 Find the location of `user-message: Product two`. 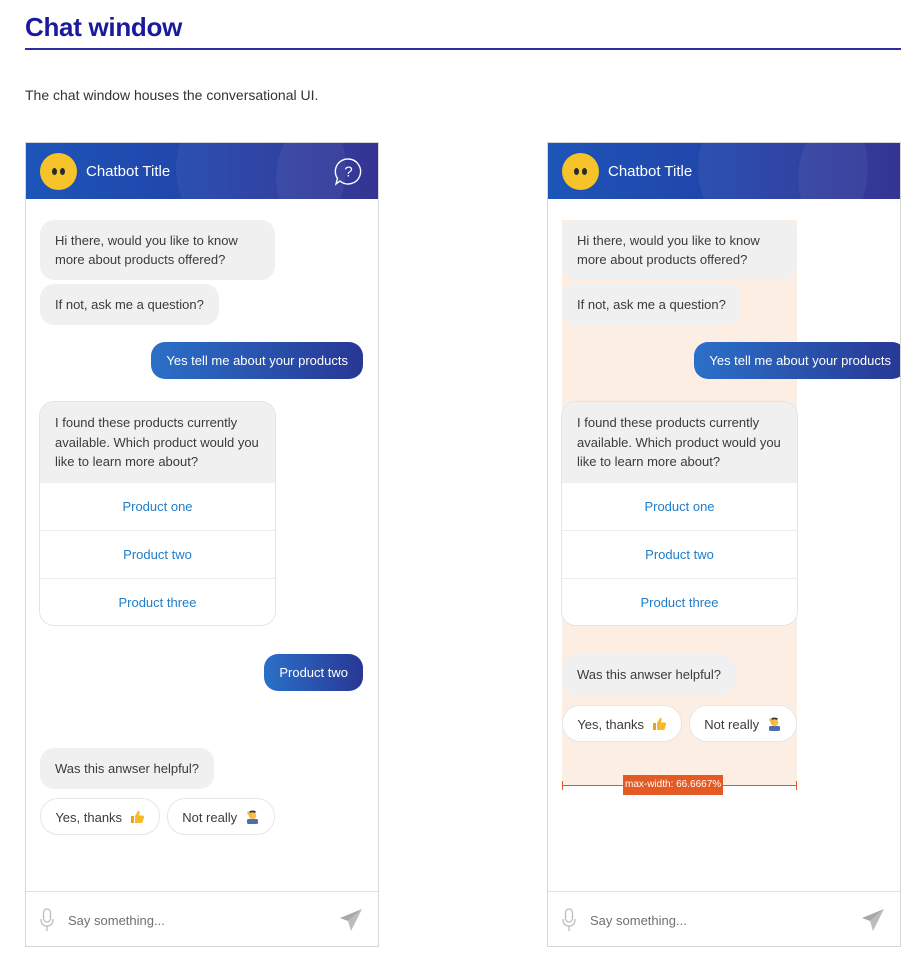

user-message: Product two is located at coordinates (313, 672).